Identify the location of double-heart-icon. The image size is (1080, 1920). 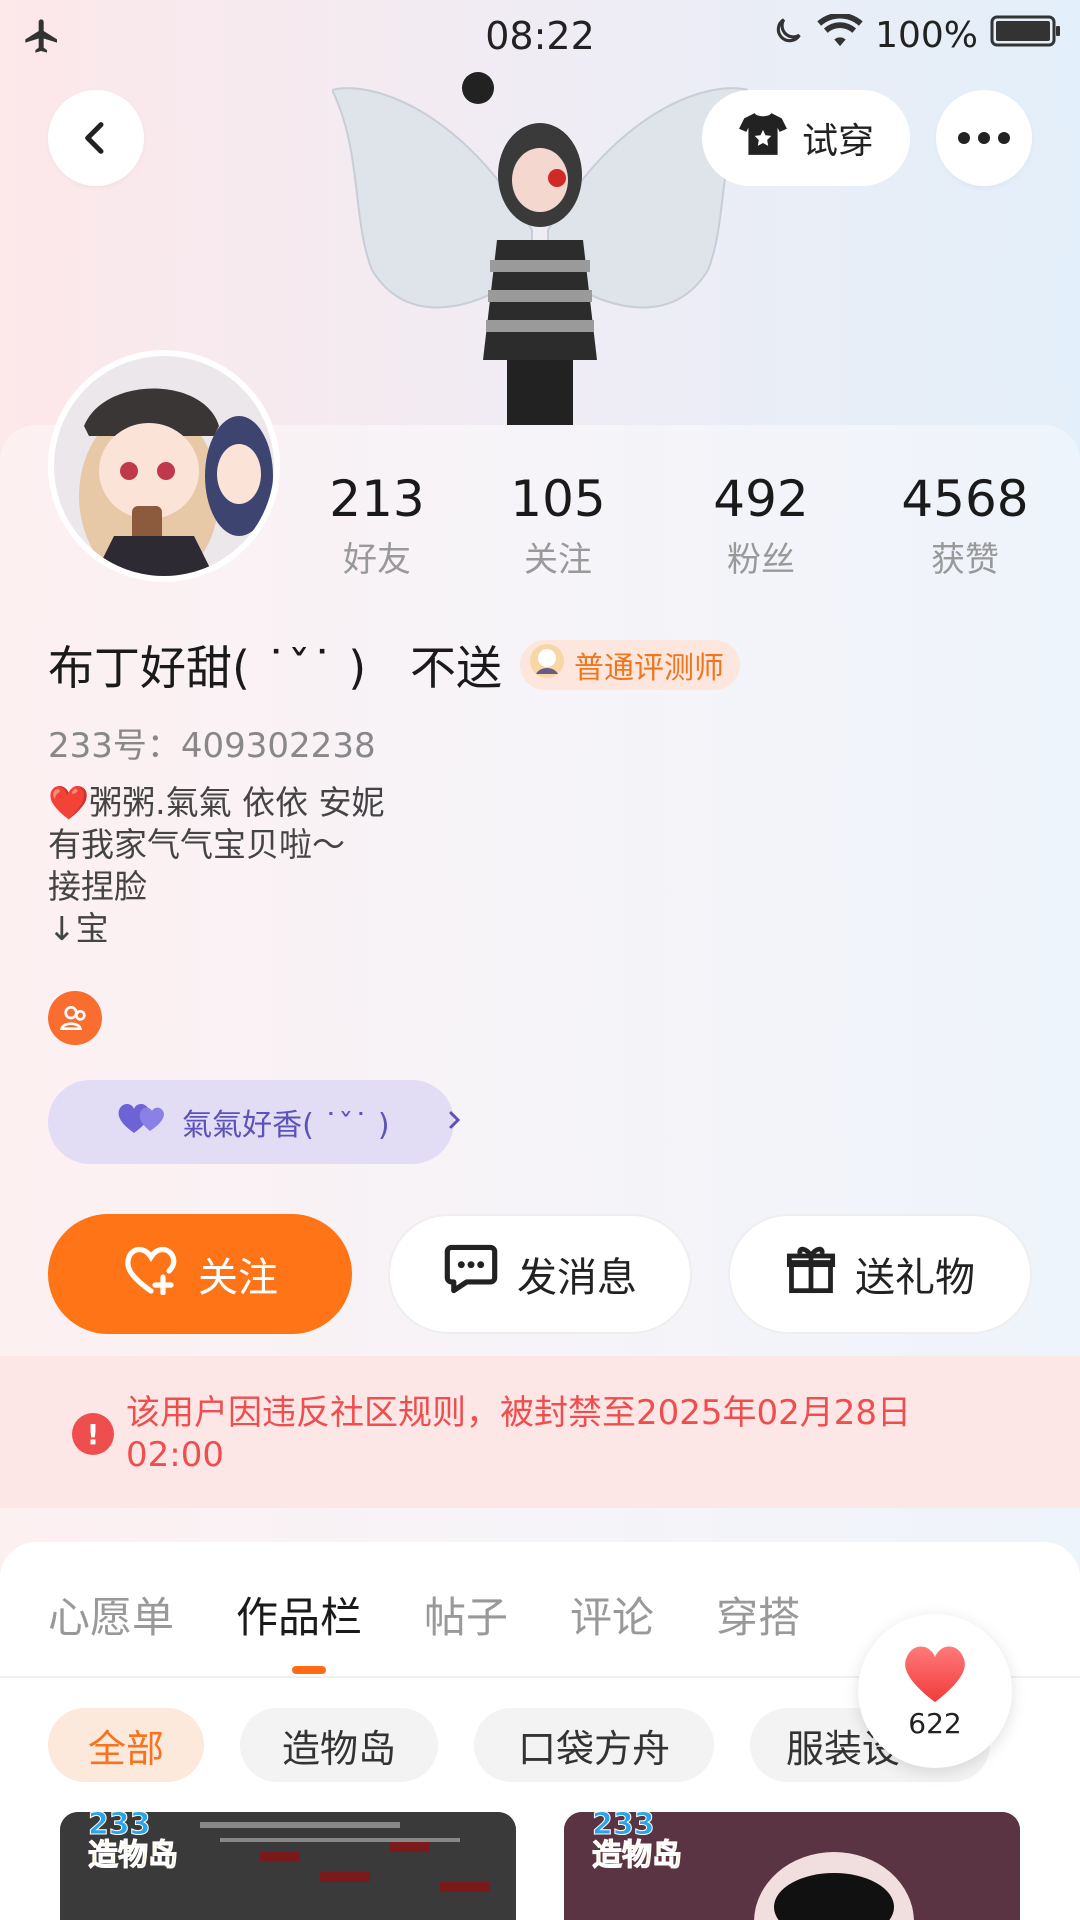
(123, 1122).